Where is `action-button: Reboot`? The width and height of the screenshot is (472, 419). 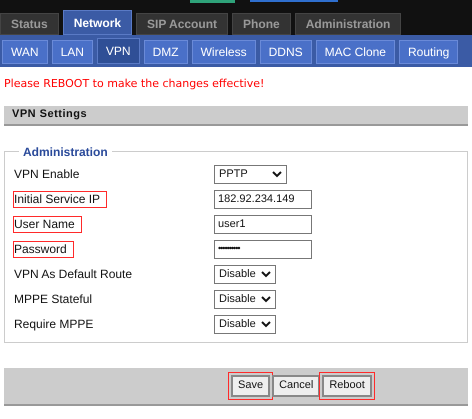
action-button: Reboot is located at coordinates (347, 385).